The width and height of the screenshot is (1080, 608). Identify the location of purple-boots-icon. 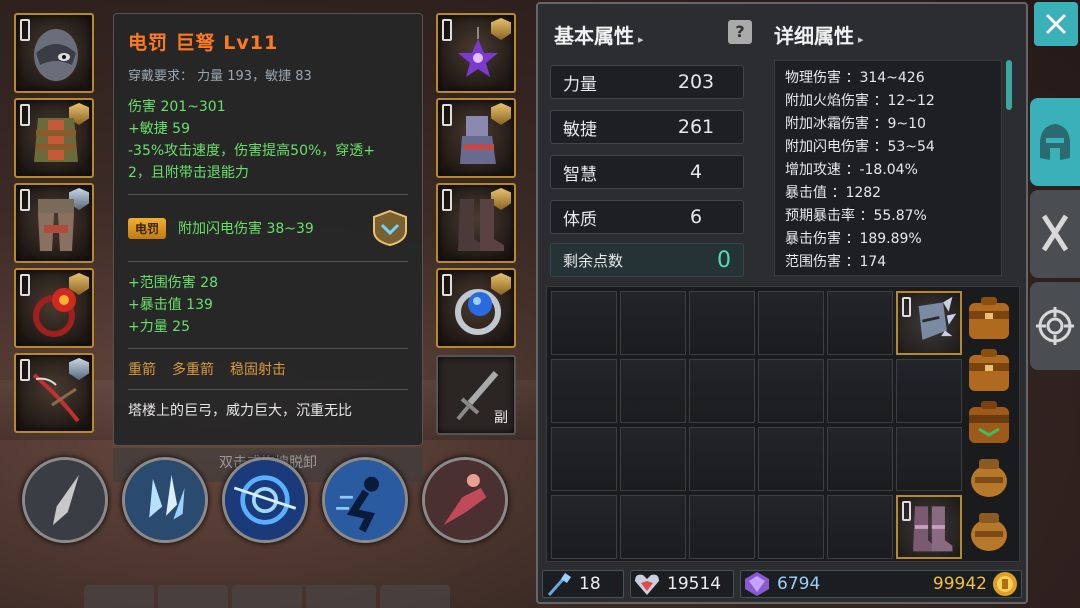
(933, 529).